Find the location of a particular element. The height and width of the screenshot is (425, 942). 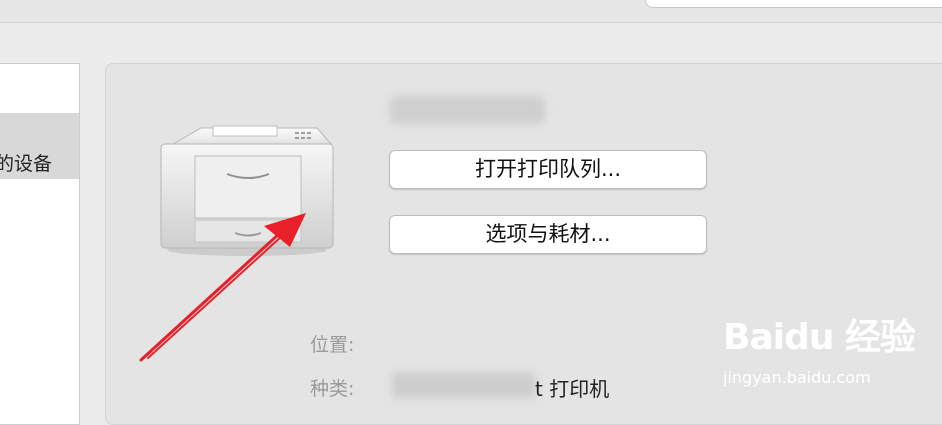

sidebar-item-devices: 的设备 is located at coordinates (39, 146).